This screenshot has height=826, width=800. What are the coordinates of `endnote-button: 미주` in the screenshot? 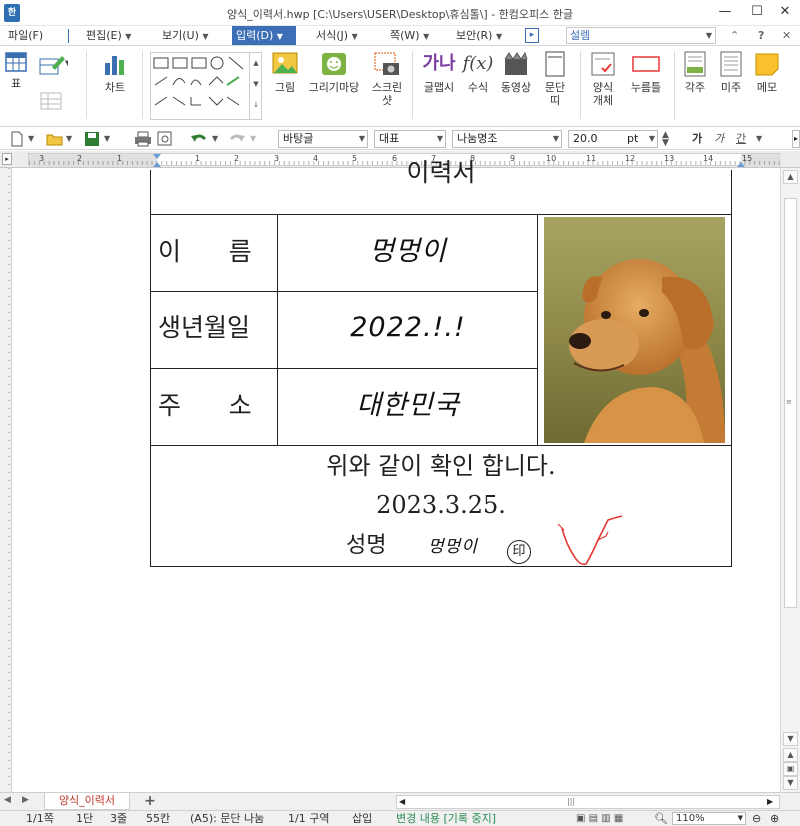 It's located at (731, 72).